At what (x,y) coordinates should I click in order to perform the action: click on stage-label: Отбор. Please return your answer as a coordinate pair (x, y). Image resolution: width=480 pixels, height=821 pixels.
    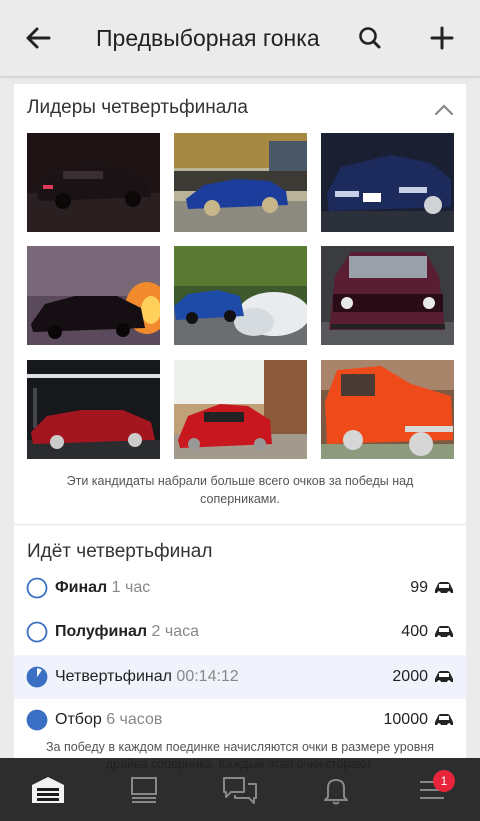
    Looking at the image, I should click on (78, 719).